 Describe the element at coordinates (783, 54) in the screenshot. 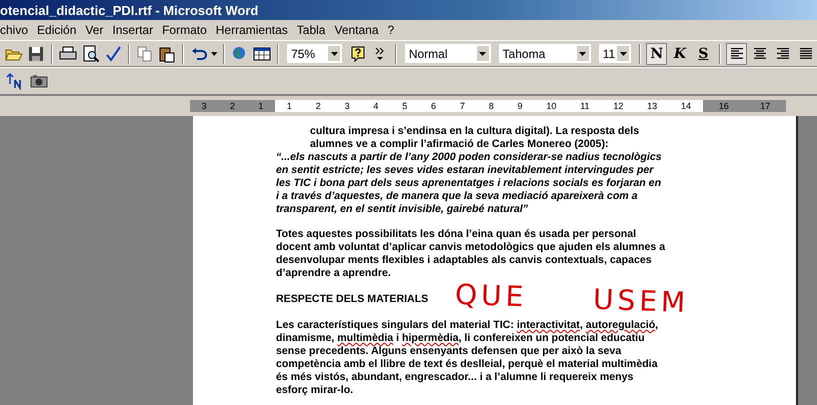

I see `align-right-icon` at that location.